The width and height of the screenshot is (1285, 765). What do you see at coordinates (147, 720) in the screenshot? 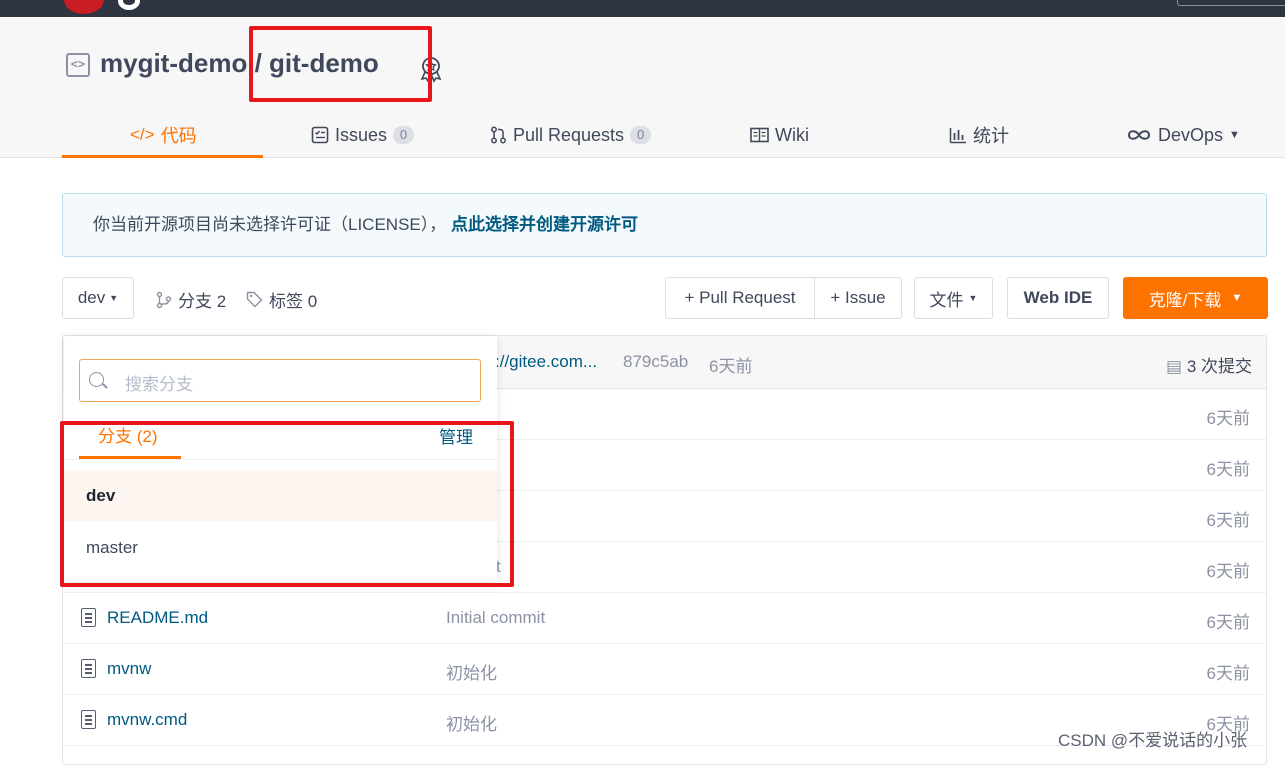
I see `file-name: mvnw.cmd` at bounding box center [147, 720].